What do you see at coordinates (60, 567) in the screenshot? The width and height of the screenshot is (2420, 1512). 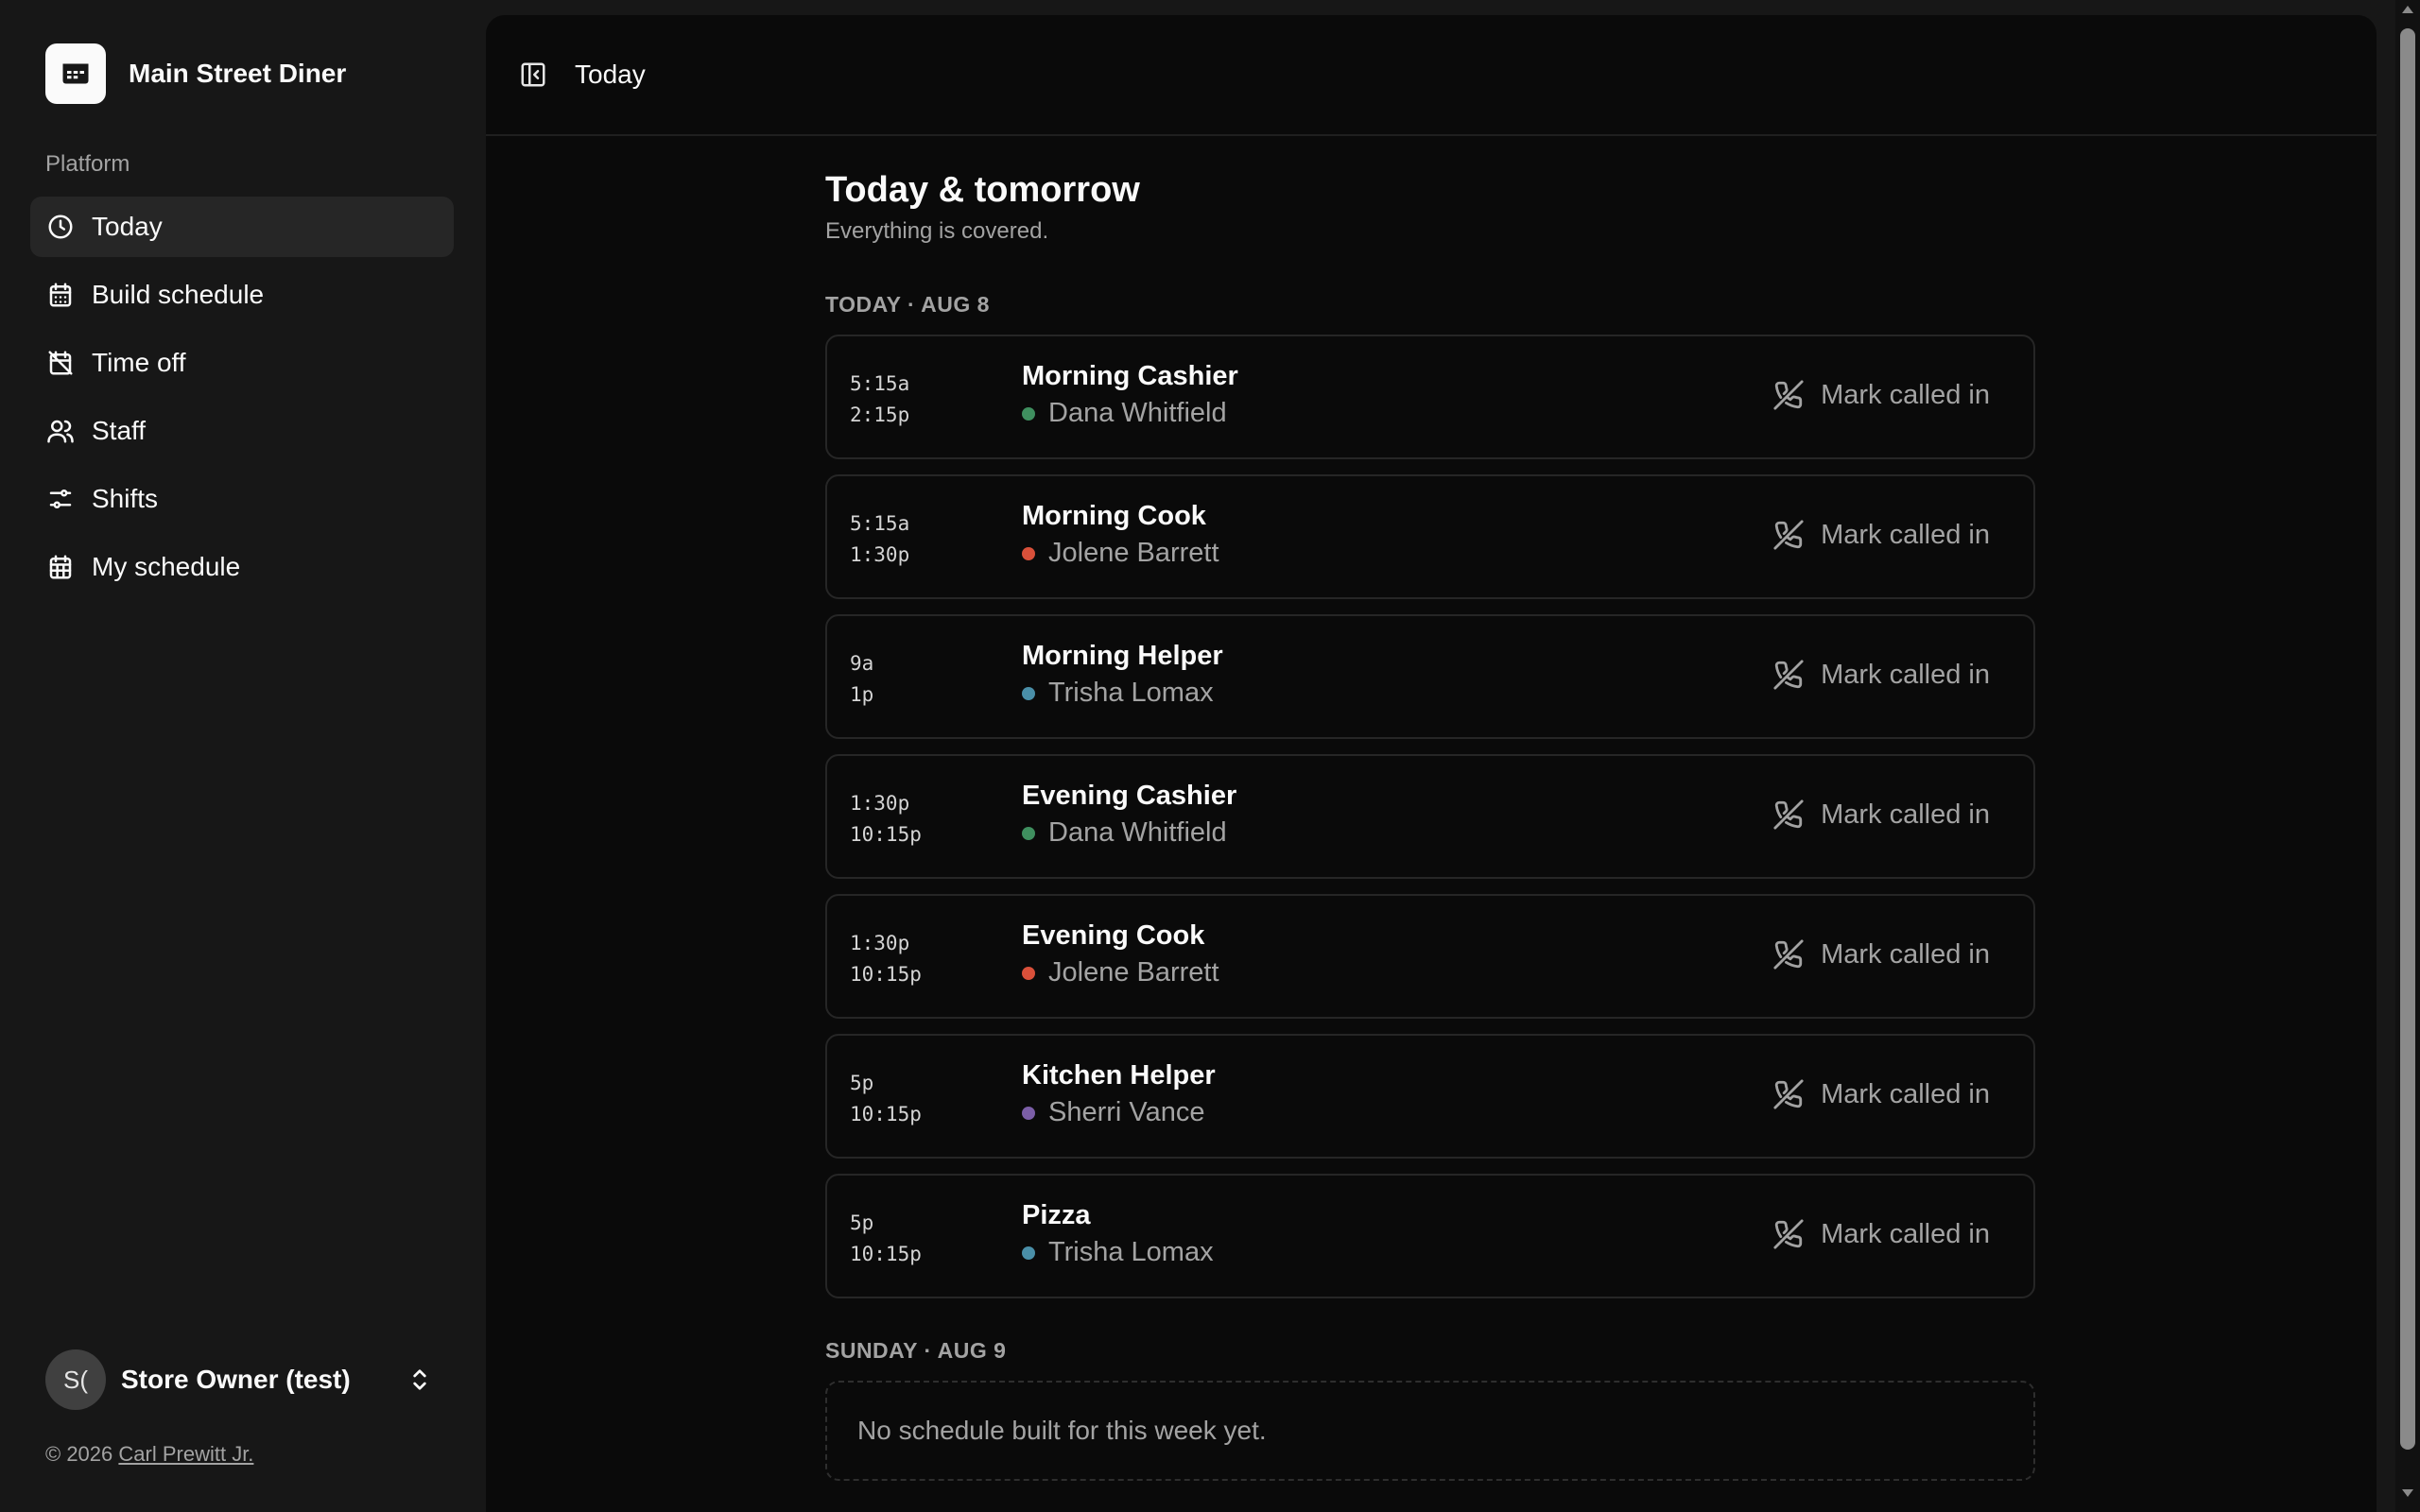 I see `calendar-grid-icon` at bounding box center [60, 567].